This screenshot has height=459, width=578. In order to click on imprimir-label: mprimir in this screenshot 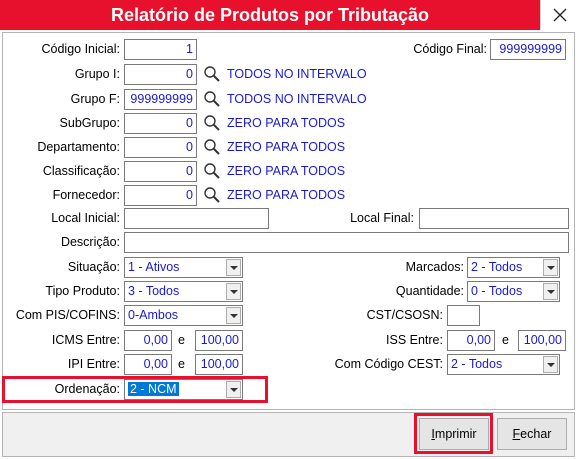, I will do `click(455, 434)`.